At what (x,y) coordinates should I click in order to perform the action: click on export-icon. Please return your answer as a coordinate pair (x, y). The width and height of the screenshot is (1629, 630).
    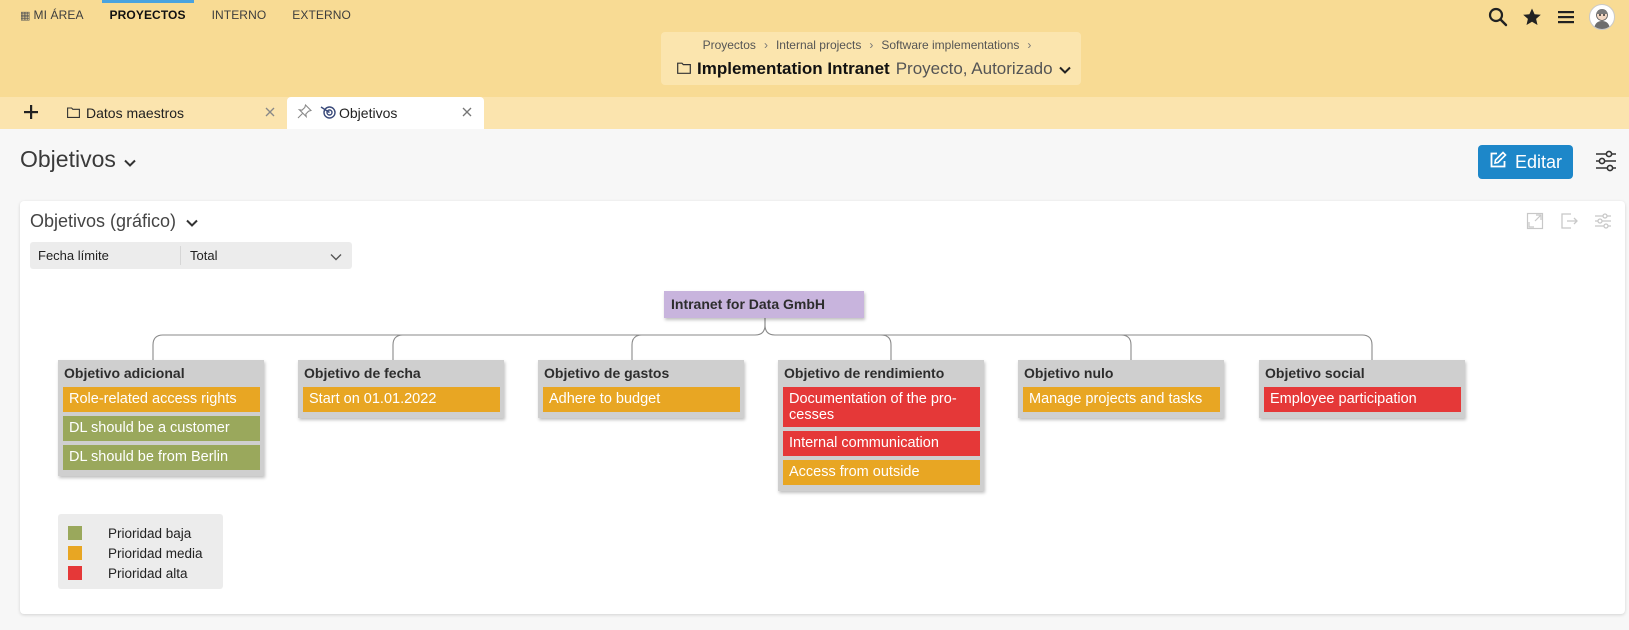
    Looking at the image, I should click on (1569, 221).